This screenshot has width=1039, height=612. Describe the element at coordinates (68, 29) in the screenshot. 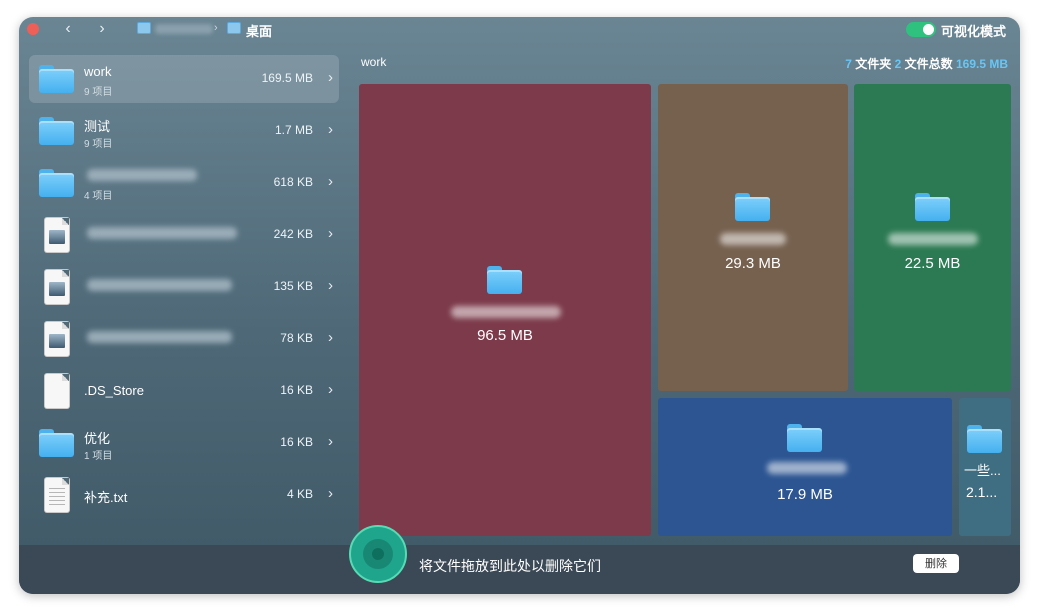

I see `back-button: ‹` at that location.